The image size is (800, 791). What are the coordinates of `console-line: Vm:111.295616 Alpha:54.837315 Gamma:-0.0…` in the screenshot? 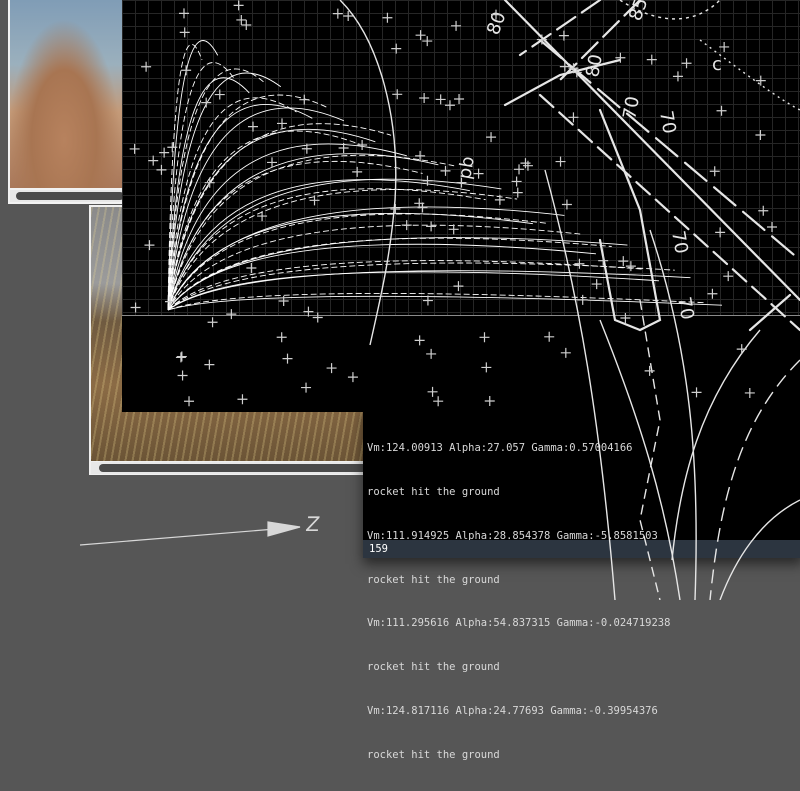 It's located at (519, 623).